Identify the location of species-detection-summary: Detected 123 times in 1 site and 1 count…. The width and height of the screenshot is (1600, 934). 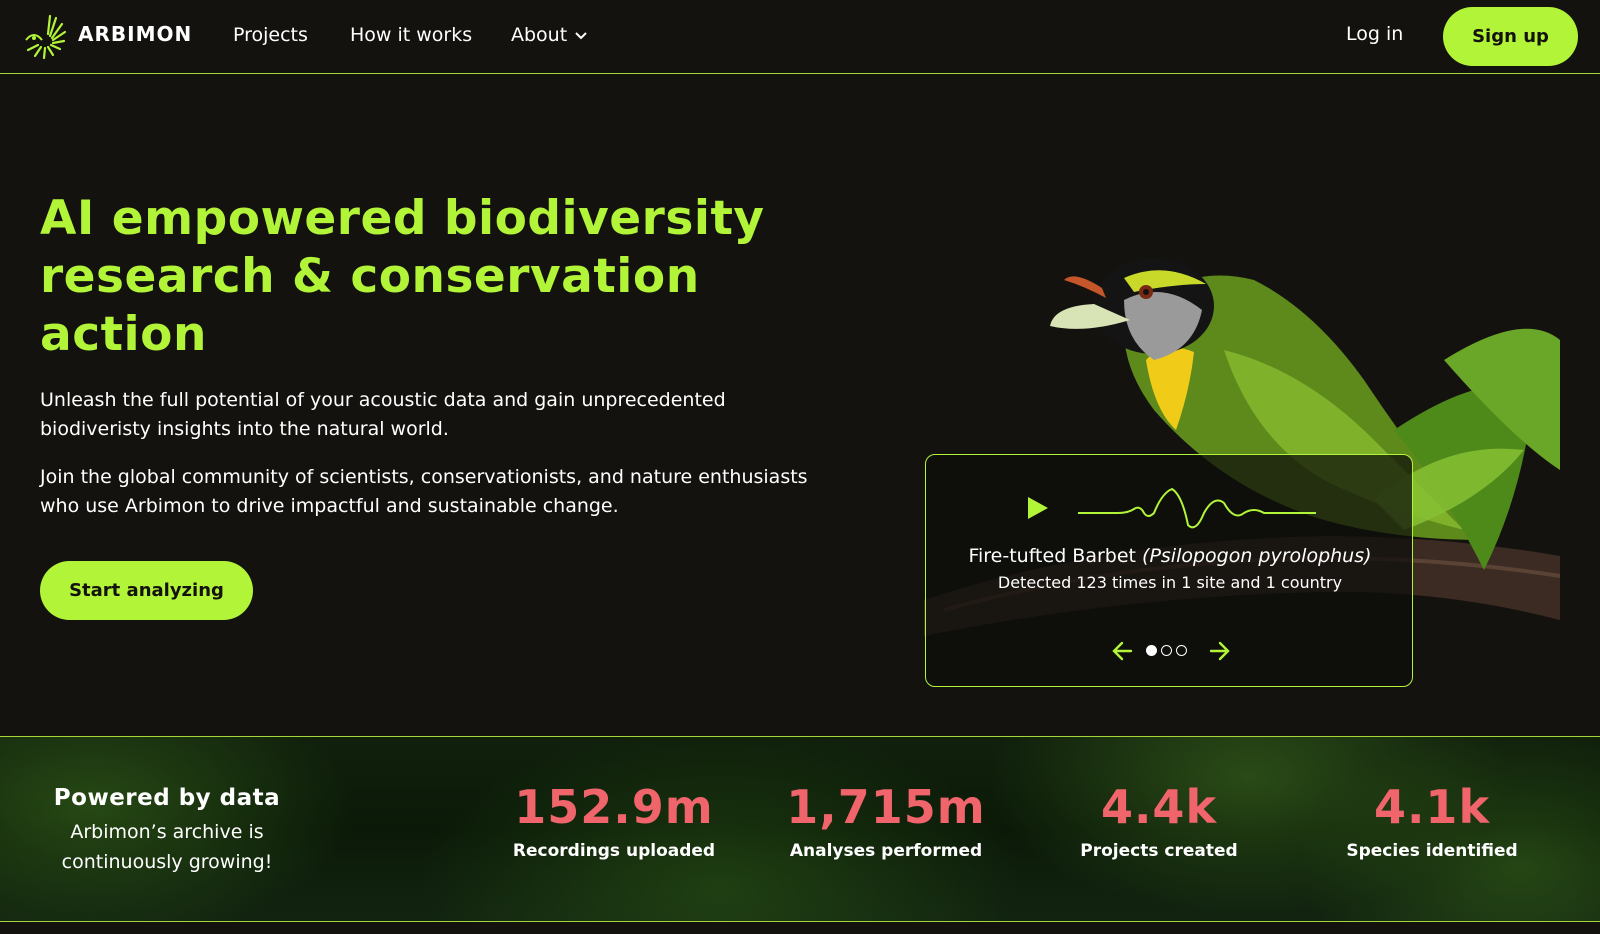
(1170, 582).